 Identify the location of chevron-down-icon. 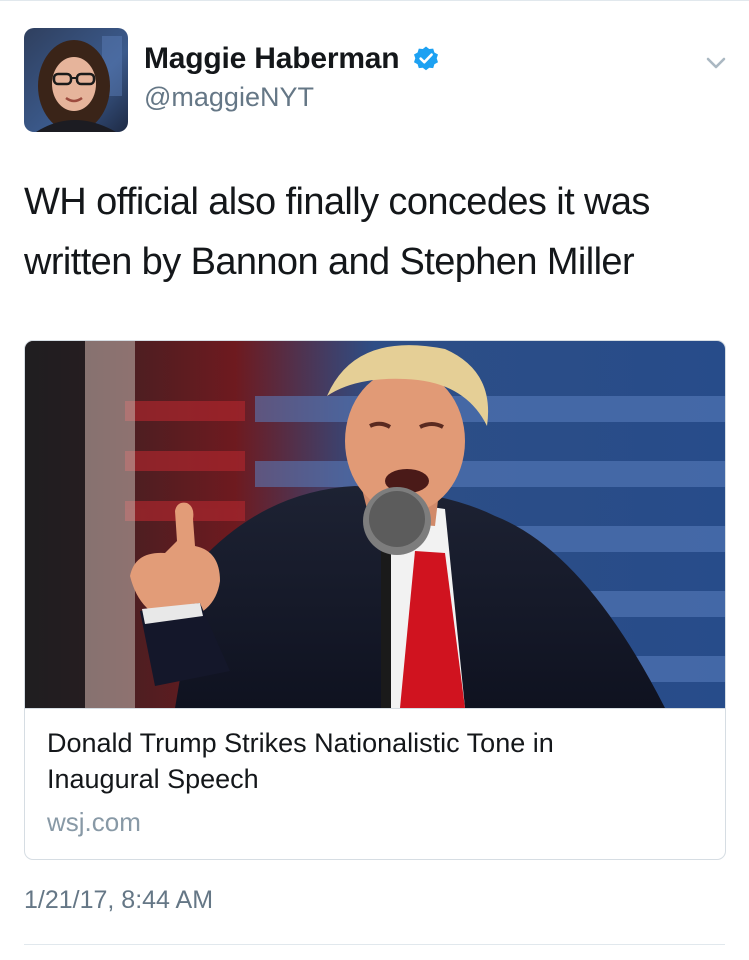
(716, 63).